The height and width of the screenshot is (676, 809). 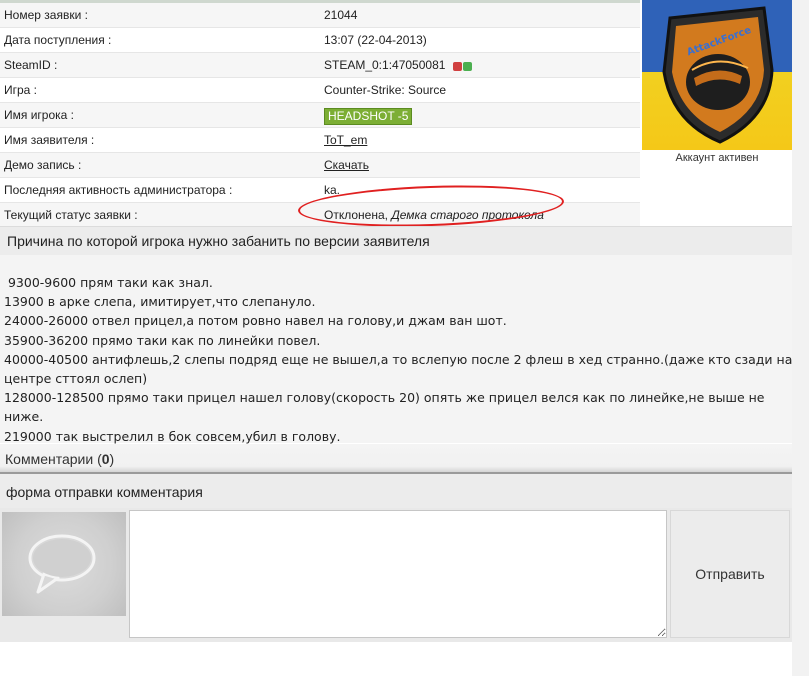 I want to click on comment-form-header: форма отправки комментария, so click(x=404, y=491).